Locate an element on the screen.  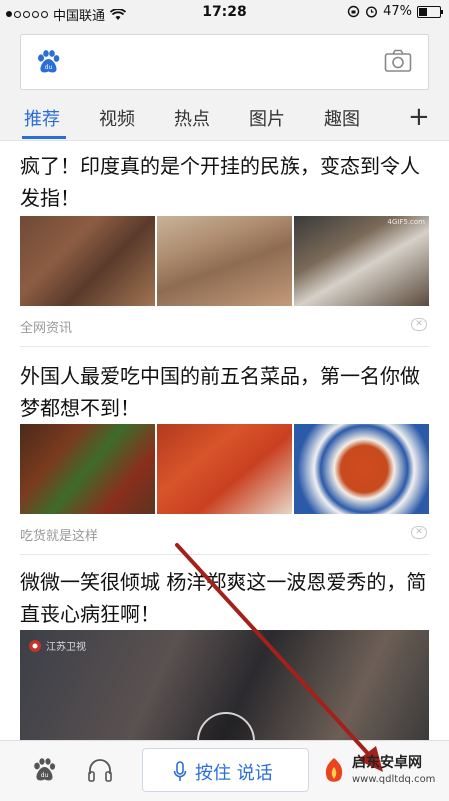
mapo-tofu-photo is located at coordinates (361, 469).